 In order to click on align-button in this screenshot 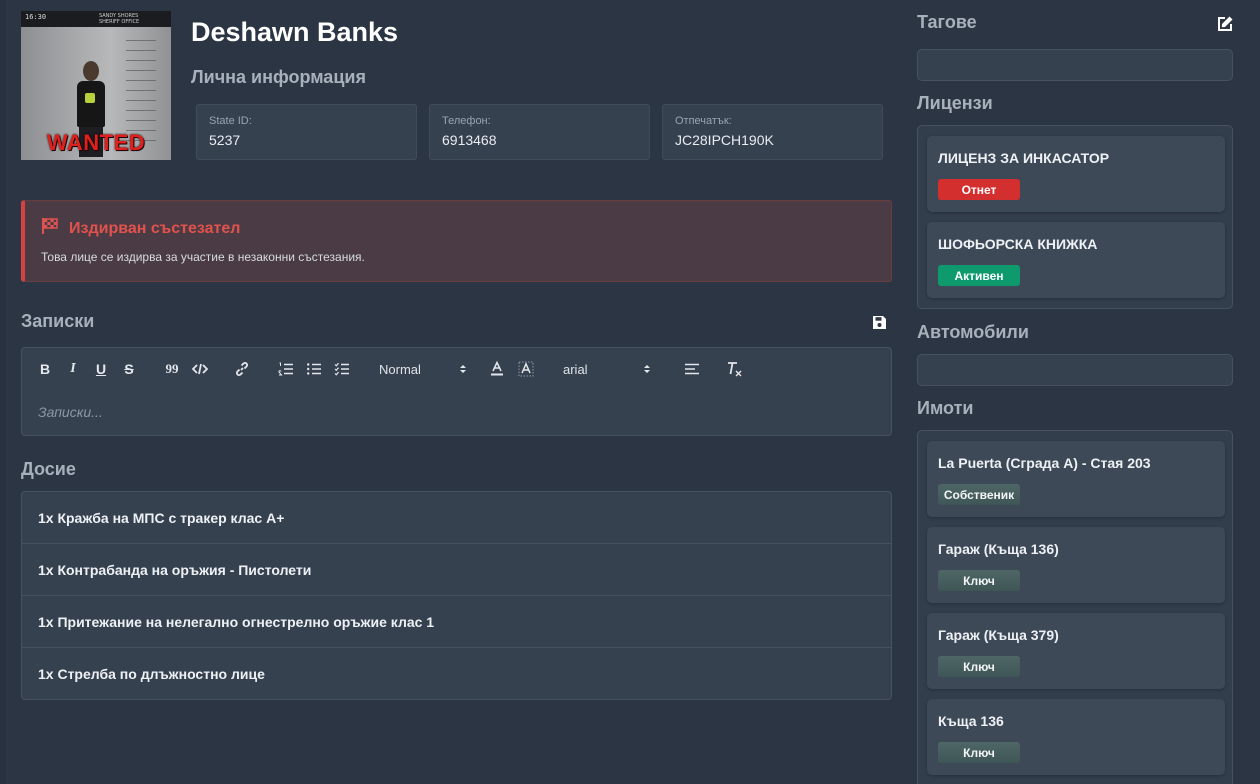, I will do `click(692, 369)`.